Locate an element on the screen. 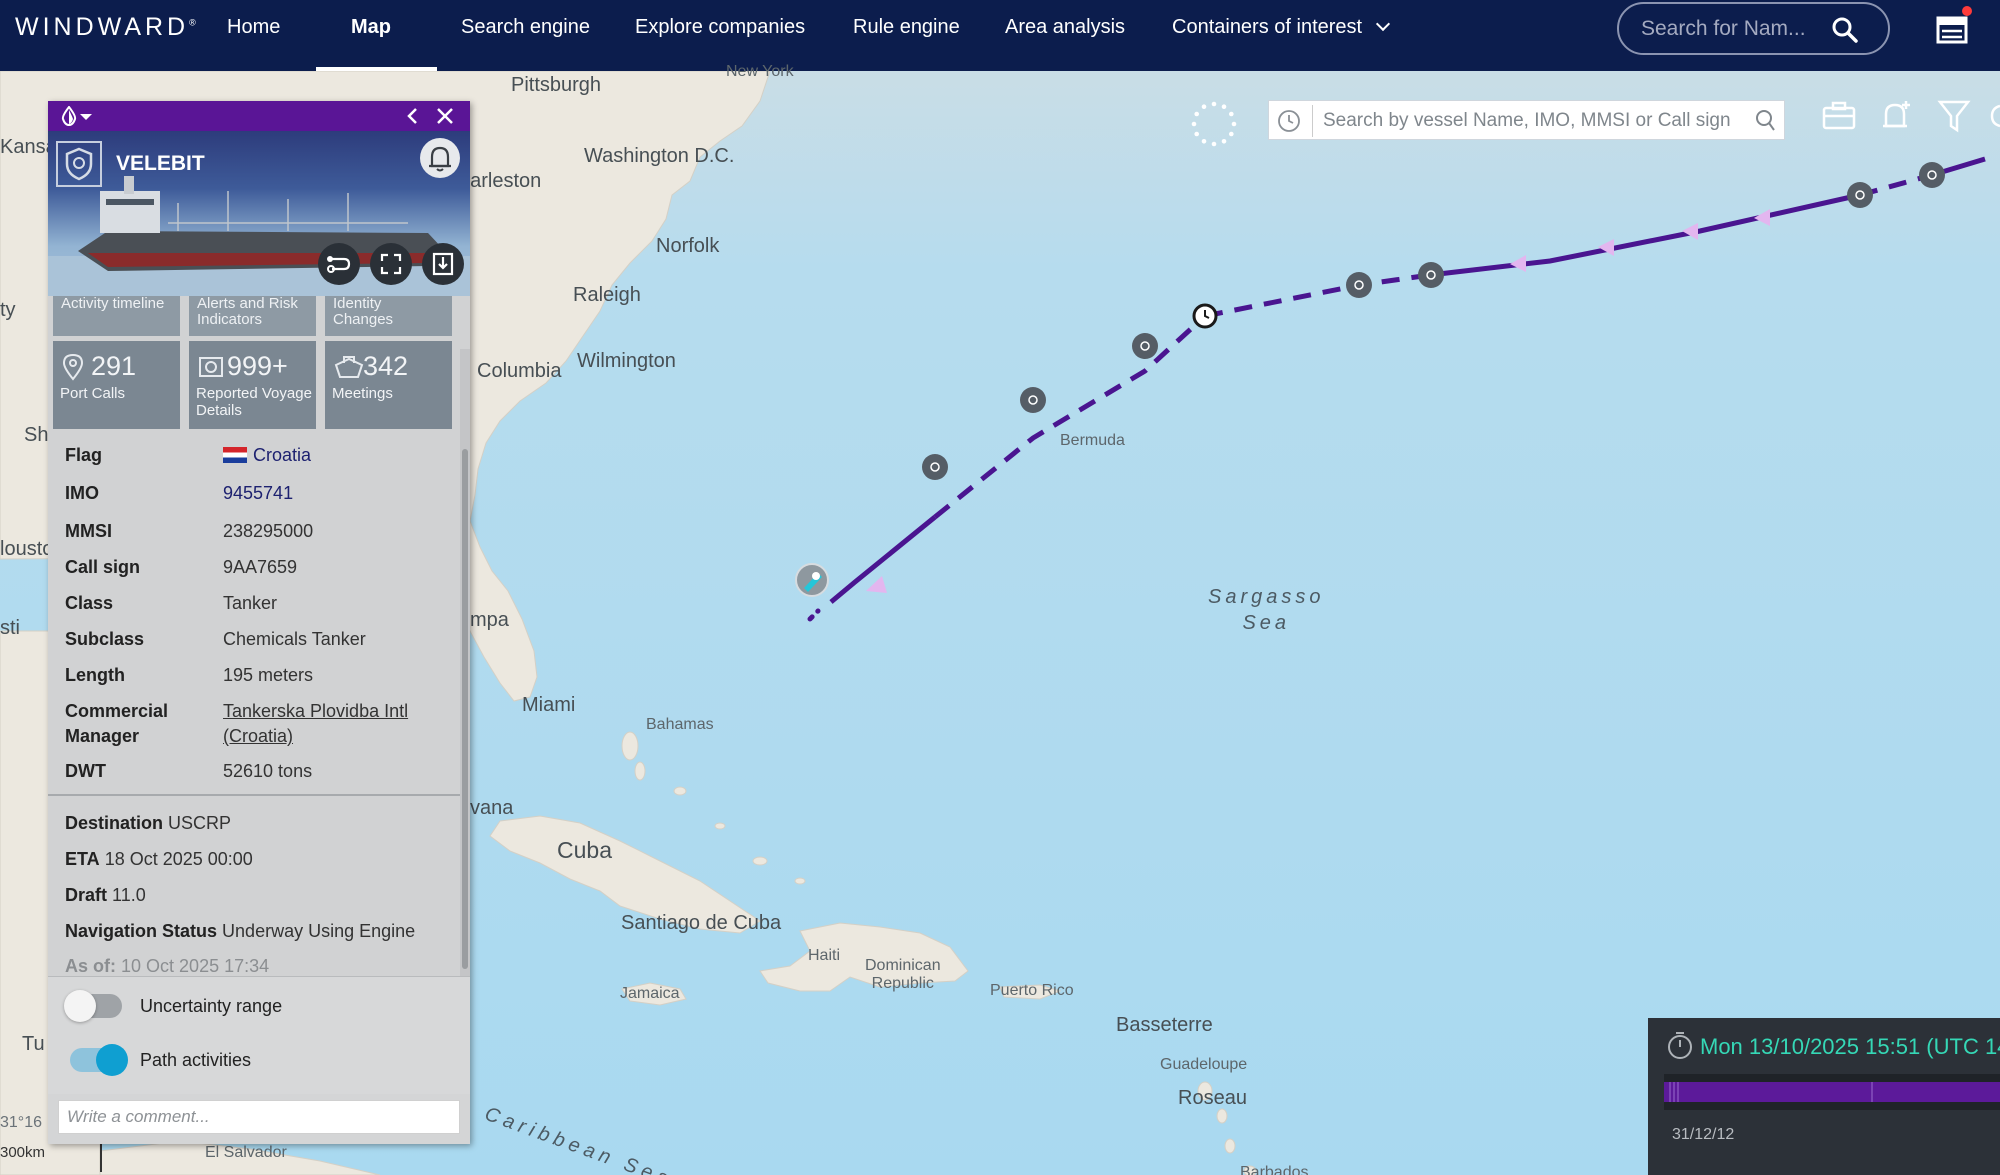 The image size is (2000, 1175). detail-key: MMSI is located at coordinates (88, 531).